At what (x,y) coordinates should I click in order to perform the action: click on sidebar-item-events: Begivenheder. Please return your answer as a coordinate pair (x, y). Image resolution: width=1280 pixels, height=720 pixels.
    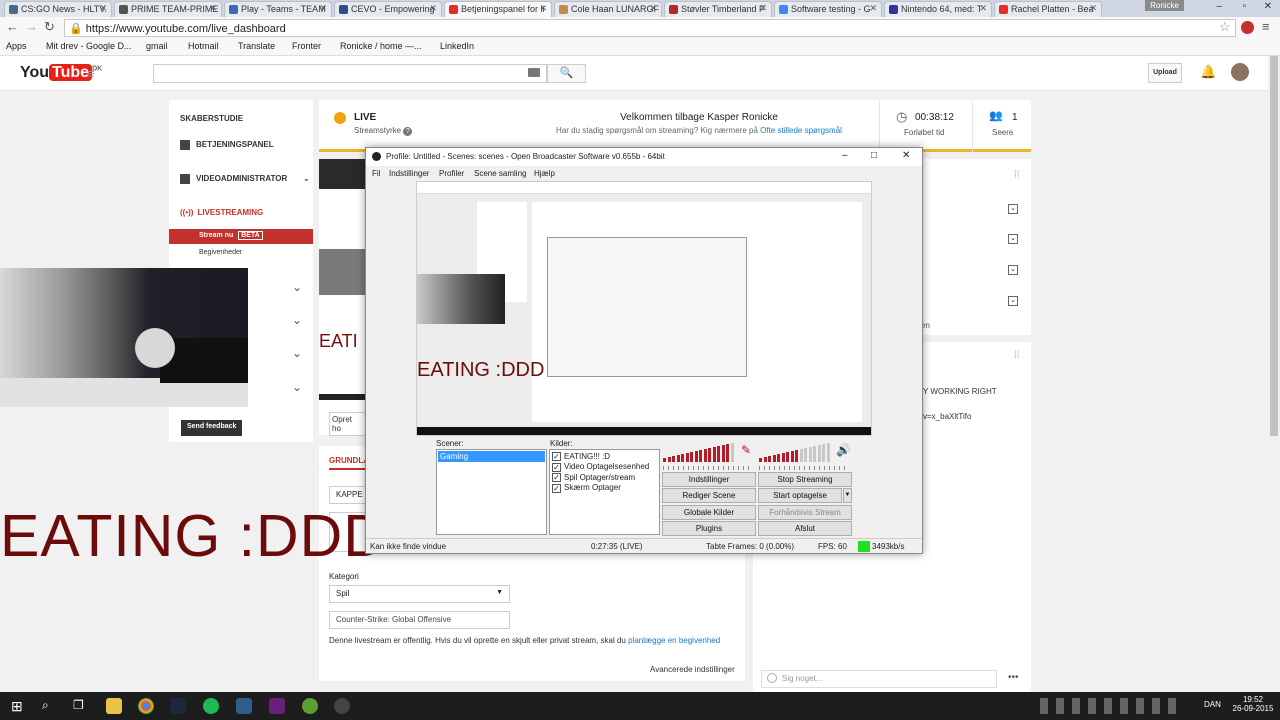
    Looking at the image, I should click on (220, 252).